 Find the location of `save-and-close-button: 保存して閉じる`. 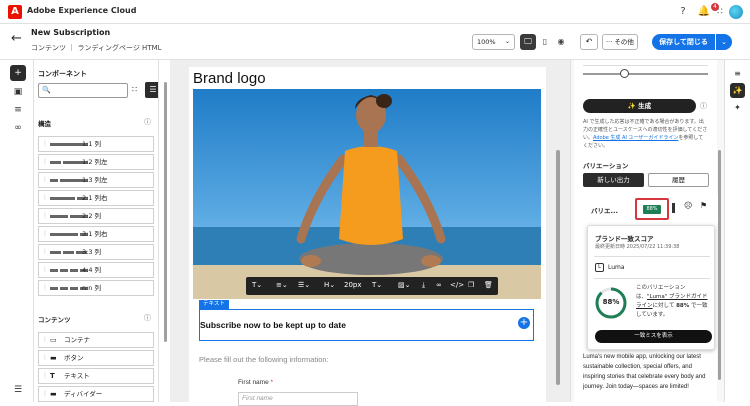

save-and-close-button: 保存して閉じる is located at coordinates (683, 42).